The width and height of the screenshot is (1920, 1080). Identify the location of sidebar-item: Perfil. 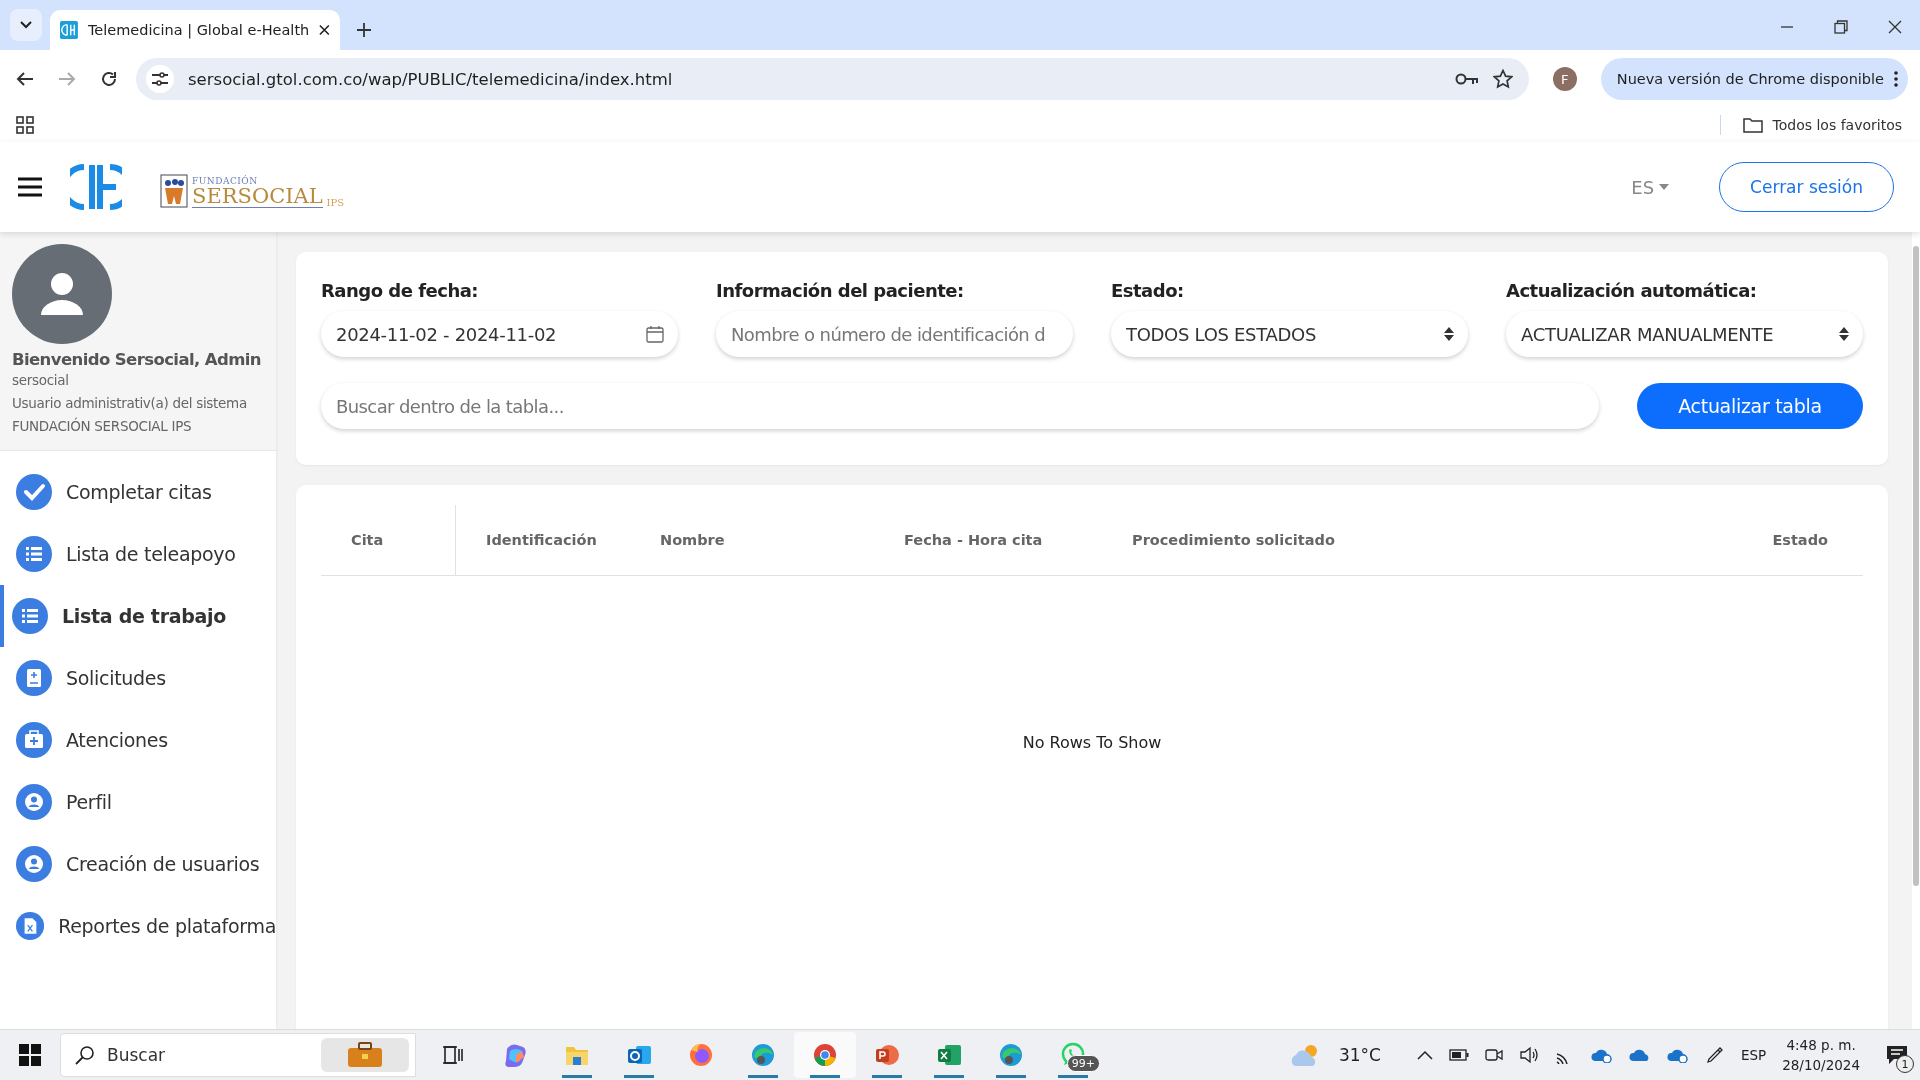
(138, 802).